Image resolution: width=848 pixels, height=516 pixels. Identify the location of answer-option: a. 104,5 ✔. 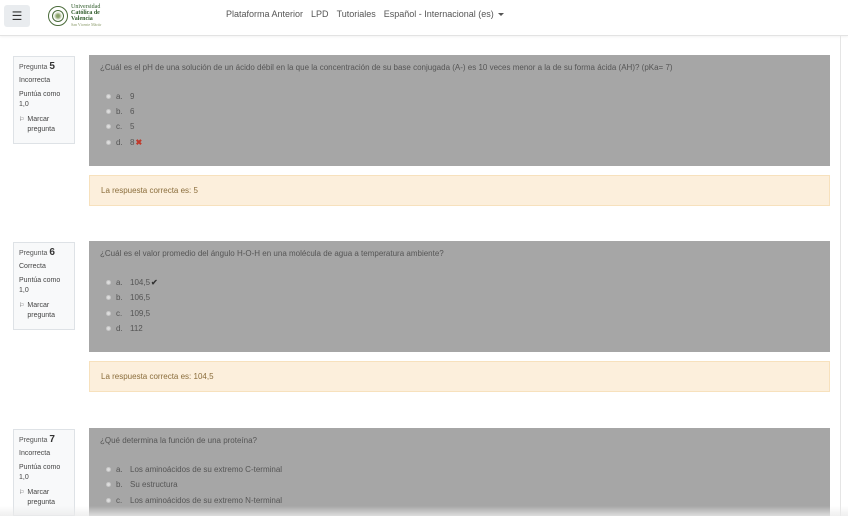
(132, 282).